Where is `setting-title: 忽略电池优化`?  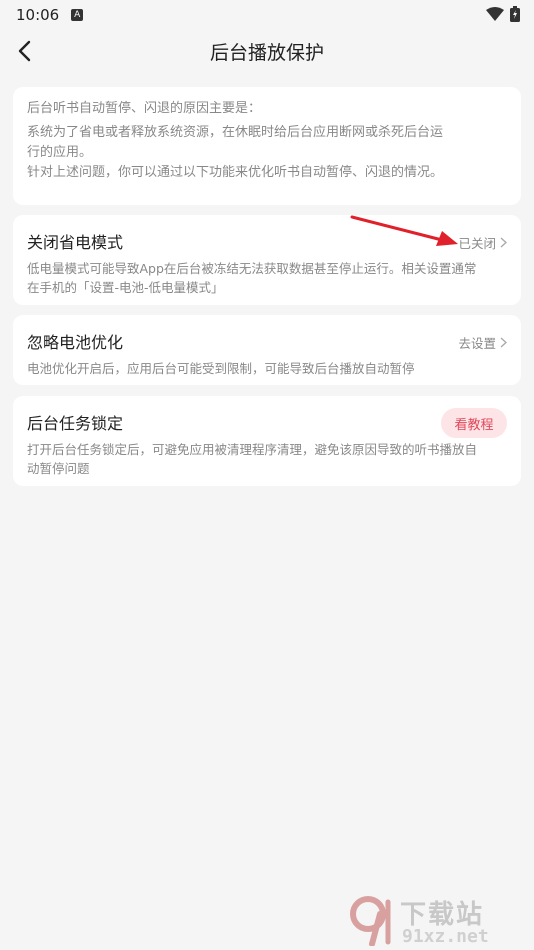
setting-title: 忽略电池优化 is located at coordinates (75, 342).